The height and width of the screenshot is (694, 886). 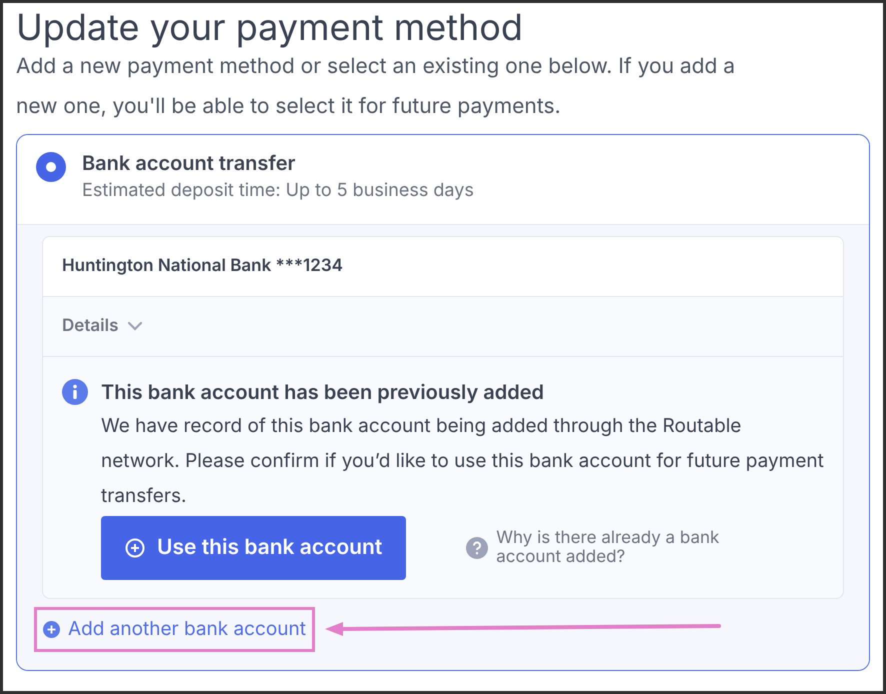 I want to click on help-icon, so click(x=477, y=548).